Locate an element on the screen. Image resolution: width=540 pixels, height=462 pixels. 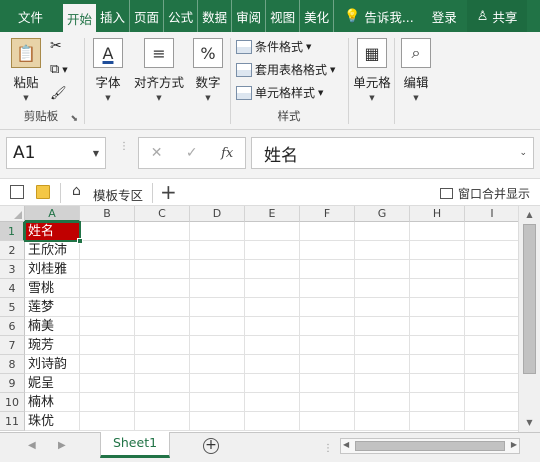
column-header: E is located at coordinates (272, 214).